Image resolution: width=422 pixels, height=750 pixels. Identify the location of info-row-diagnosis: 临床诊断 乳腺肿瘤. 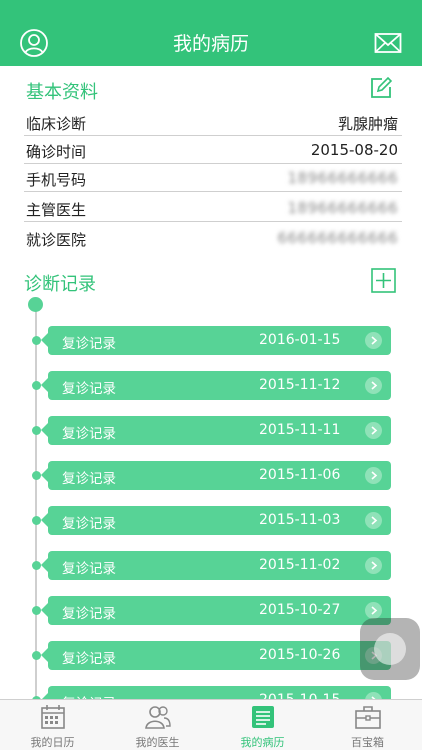
(213, 122).